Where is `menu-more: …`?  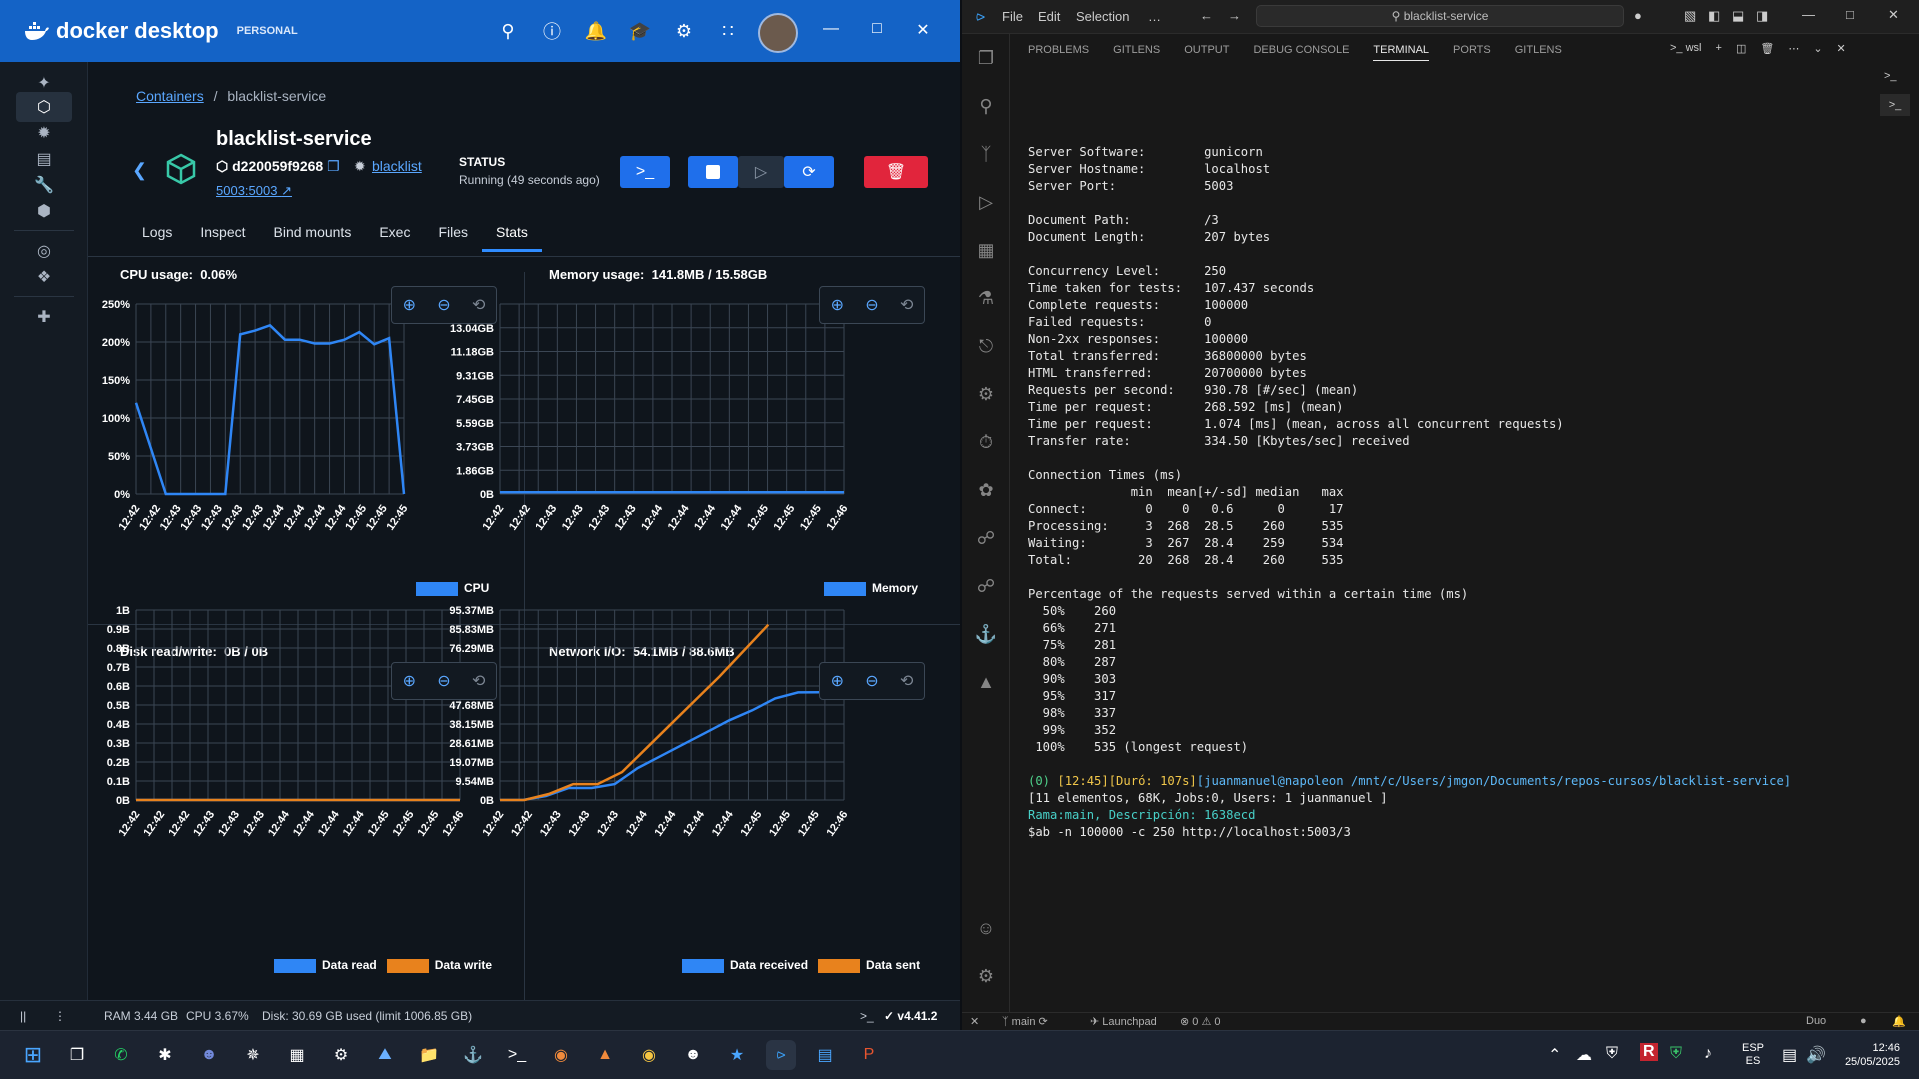 menu-more: … is located at coordinates (1154, 16).